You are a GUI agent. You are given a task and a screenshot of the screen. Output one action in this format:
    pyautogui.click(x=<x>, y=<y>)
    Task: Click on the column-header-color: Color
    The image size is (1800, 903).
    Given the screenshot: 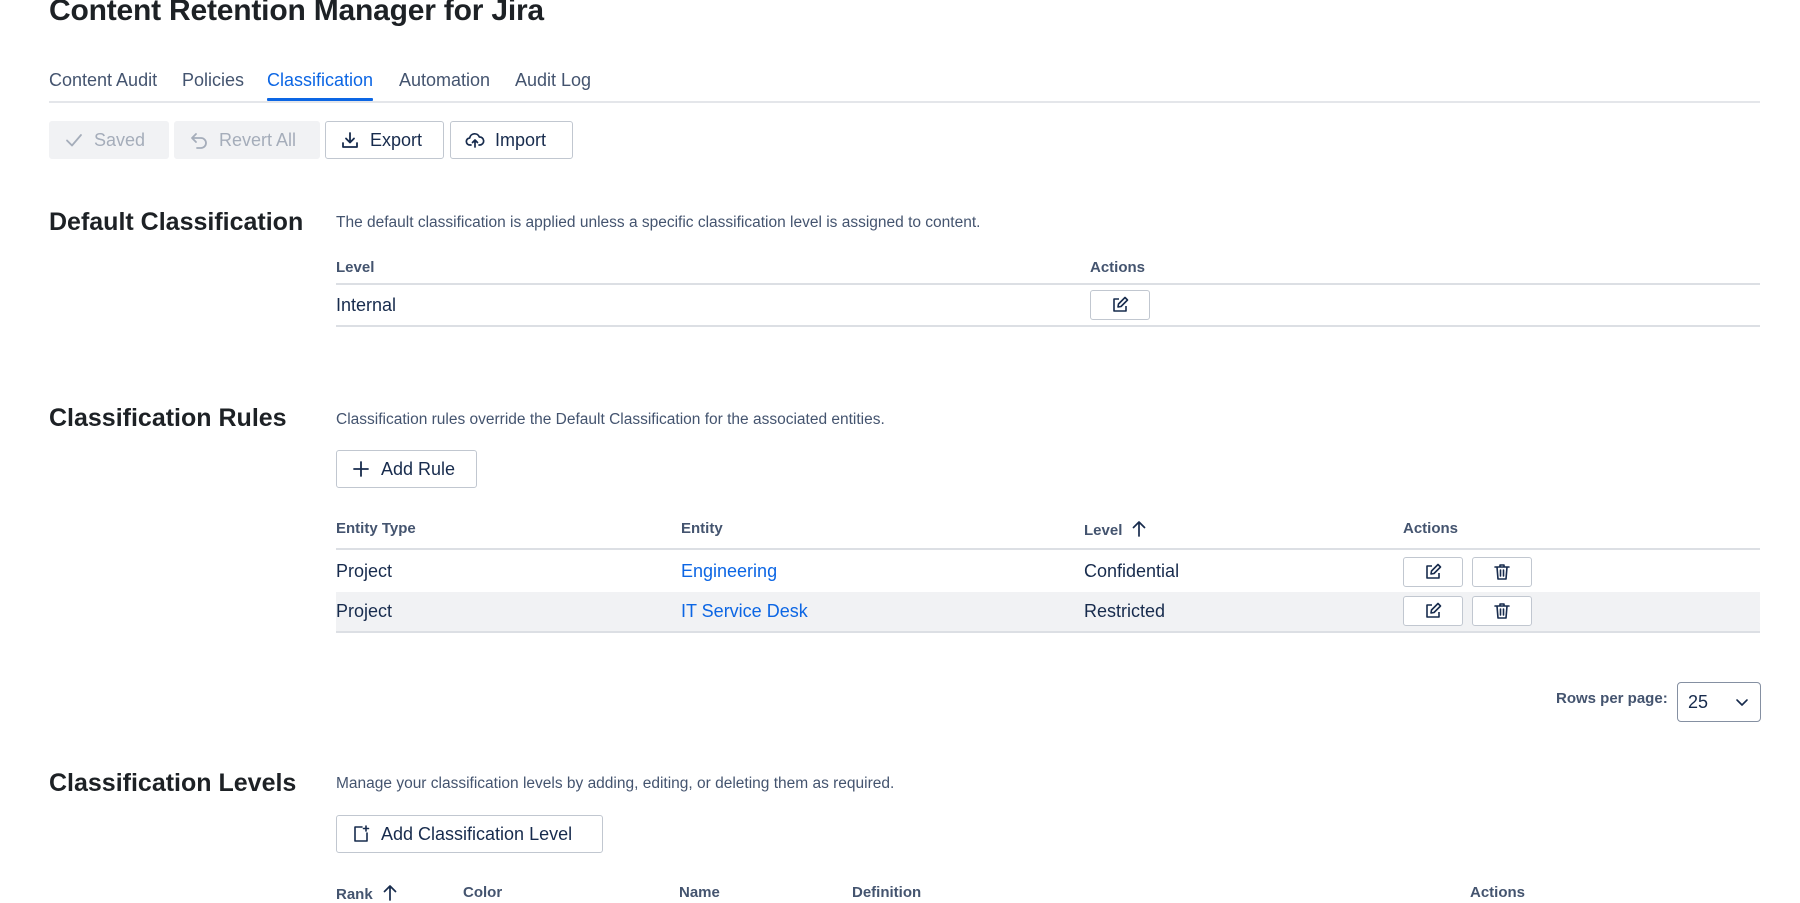 What is the action you would take?
    pyautogui.click(x=482, y=892)
    